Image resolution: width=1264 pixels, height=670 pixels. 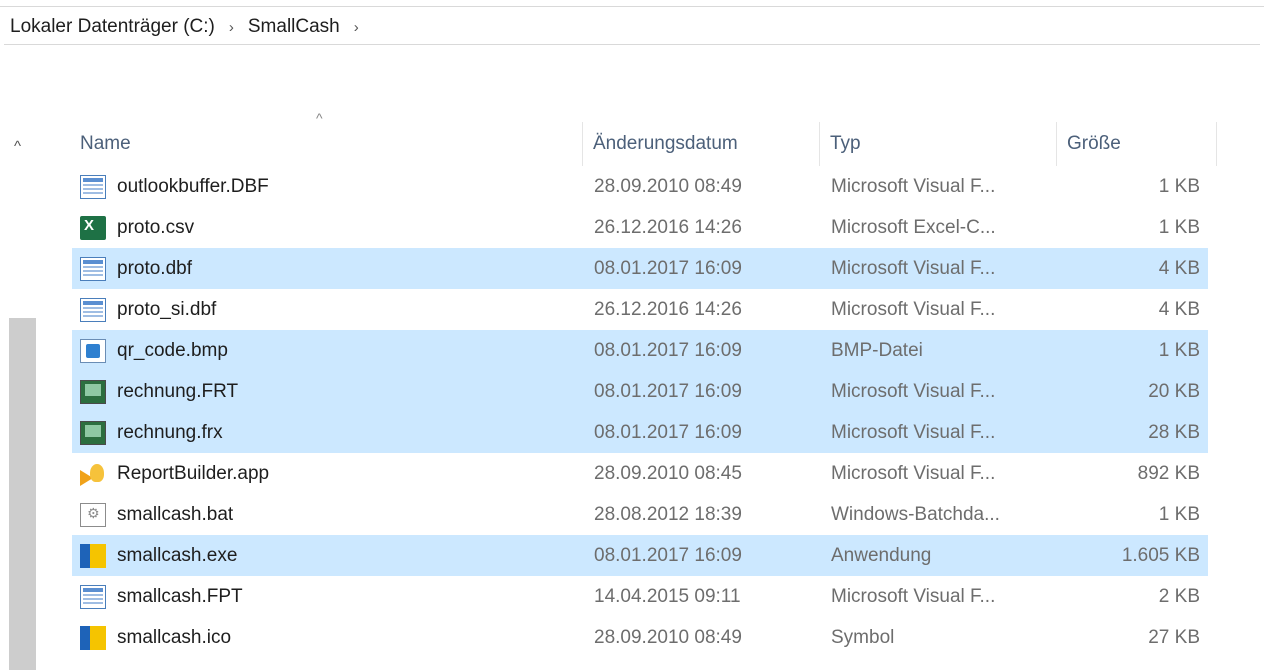 I want to click on file-row: smallcash.ico 28.09.2010 08:49 Symbol 27 KB, so click(x=640, y=637).